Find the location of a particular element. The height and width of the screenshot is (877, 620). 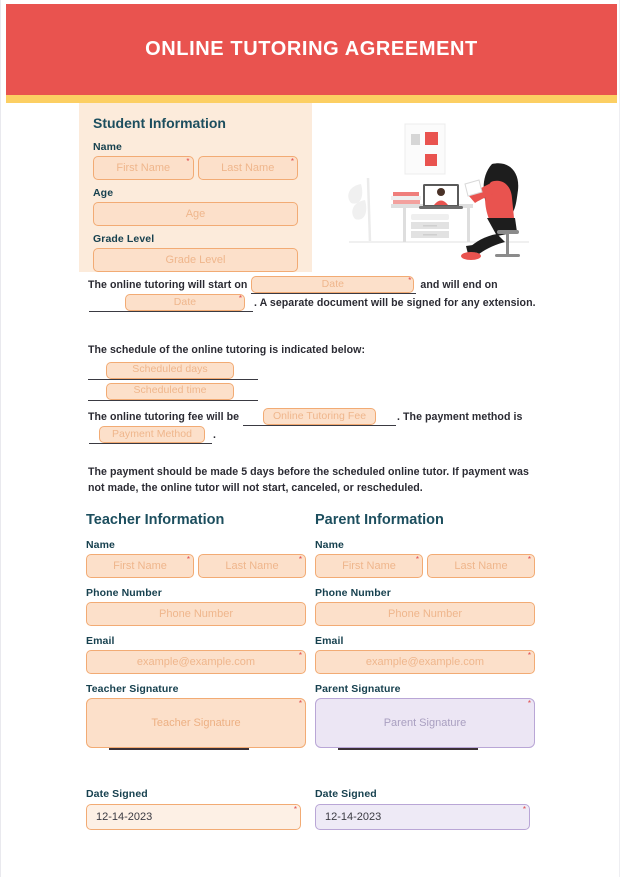

student-first-name-placeholder: First Name is located at coordinates (143, 168).